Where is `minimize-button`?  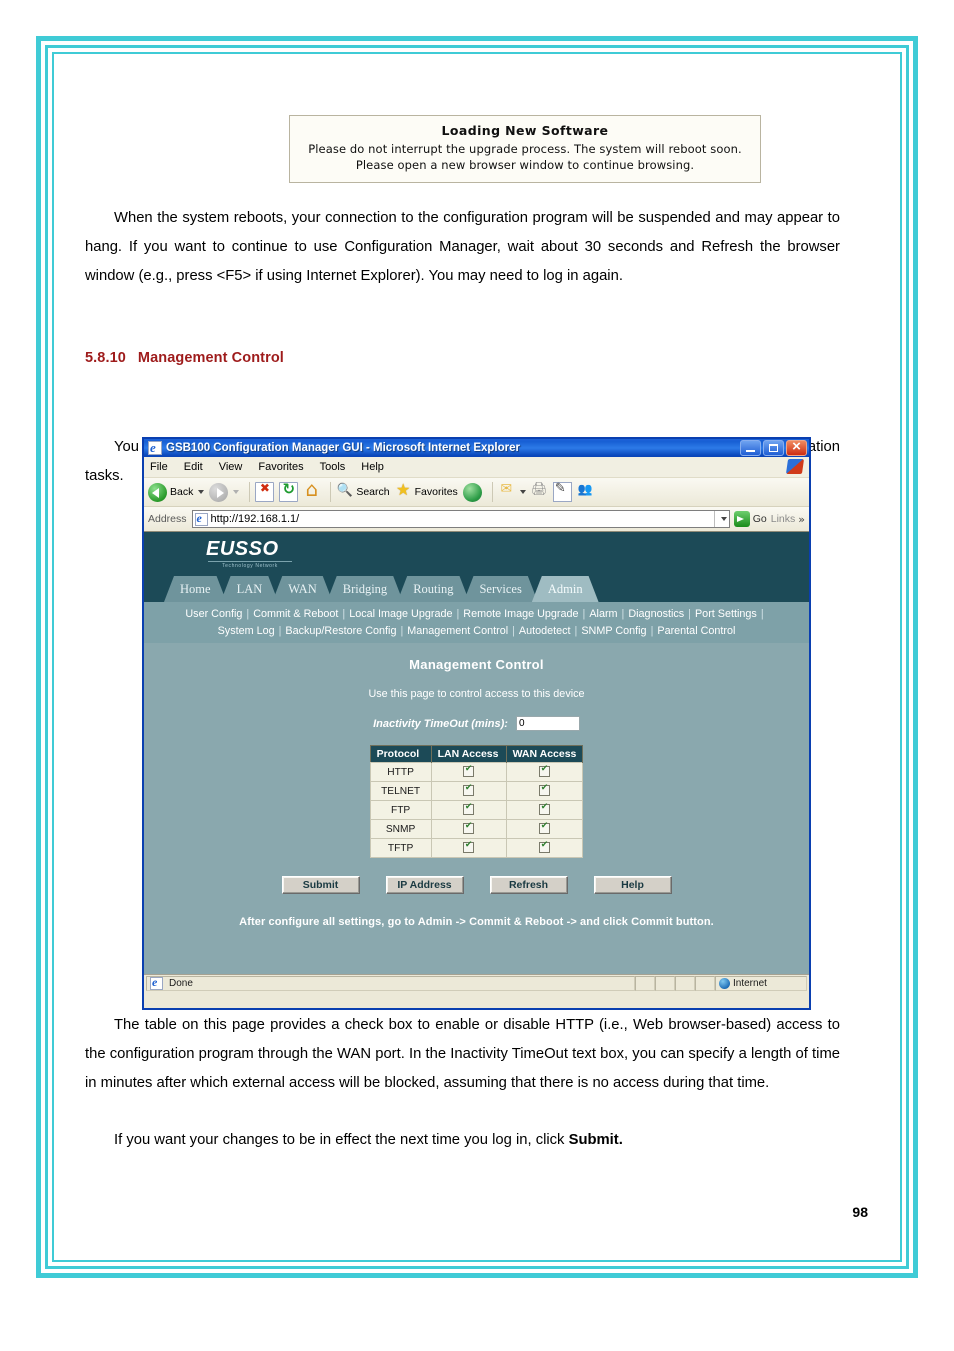
minimize-button is located at coordinates (750, 448).